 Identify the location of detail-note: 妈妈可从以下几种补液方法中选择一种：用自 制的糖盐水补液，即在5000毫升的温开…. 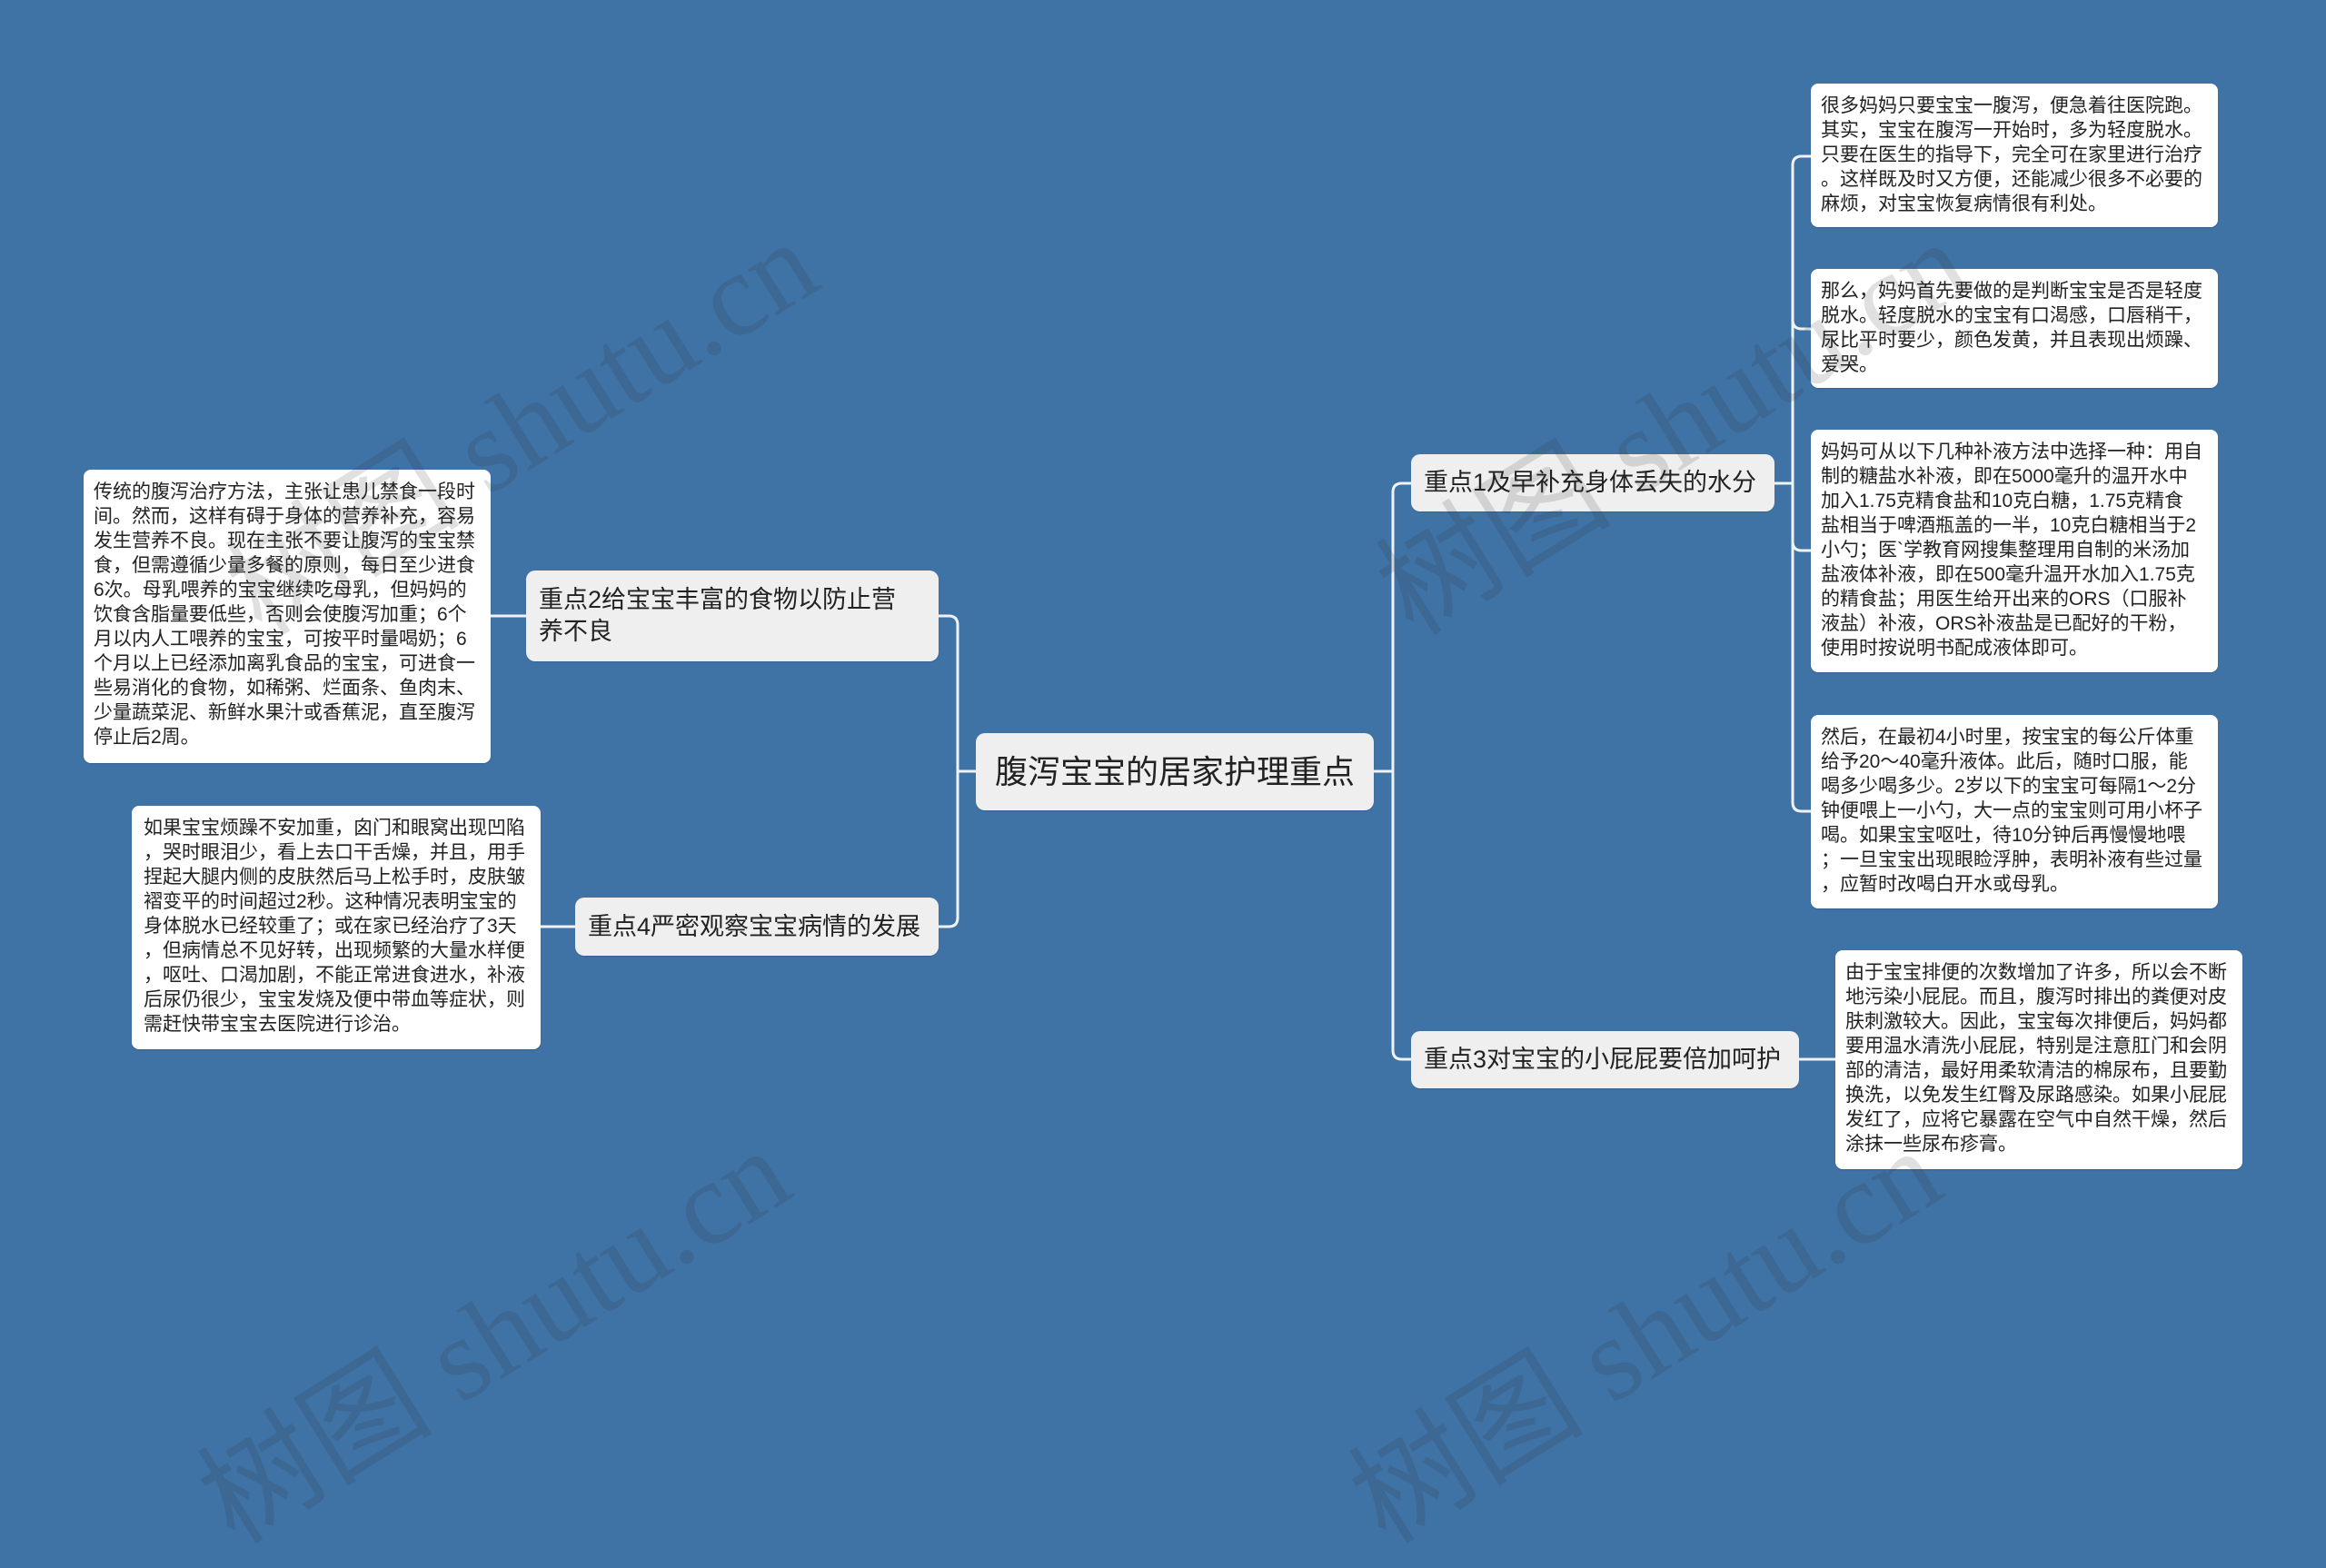
(2014, 551).